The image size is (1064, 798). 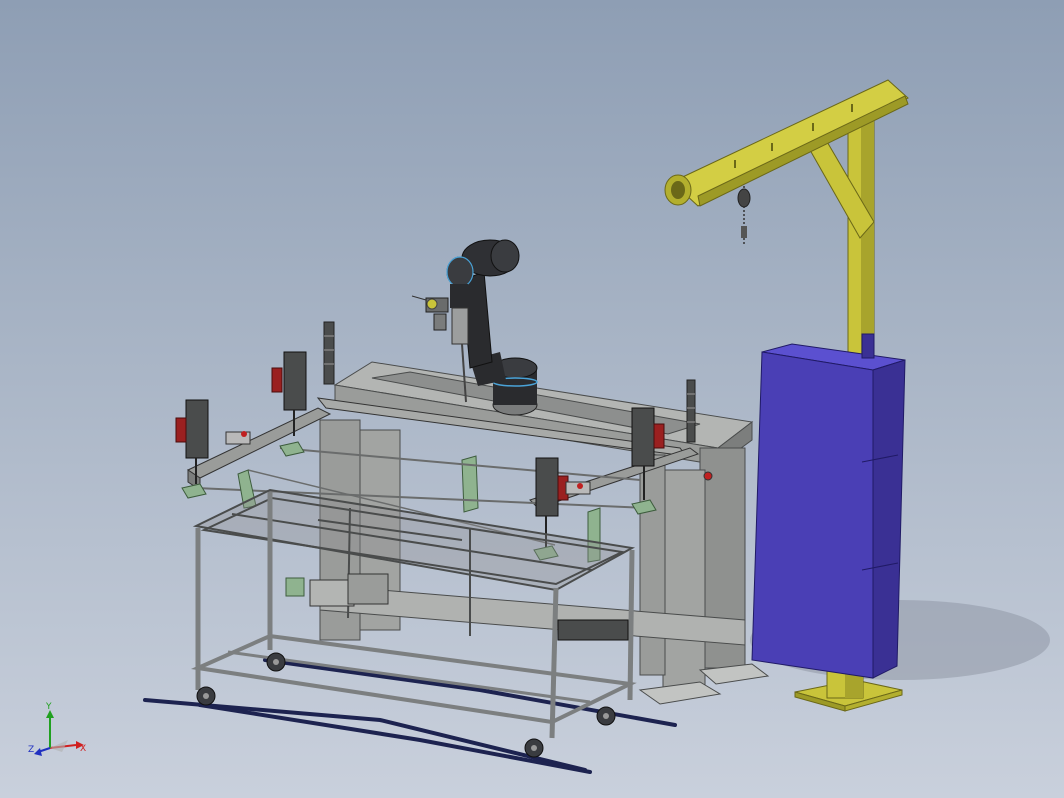 What do you see at coordinates (83, 749) in the screenshot?
I see `triad-x-label: X` at bounding box center [83, 749].